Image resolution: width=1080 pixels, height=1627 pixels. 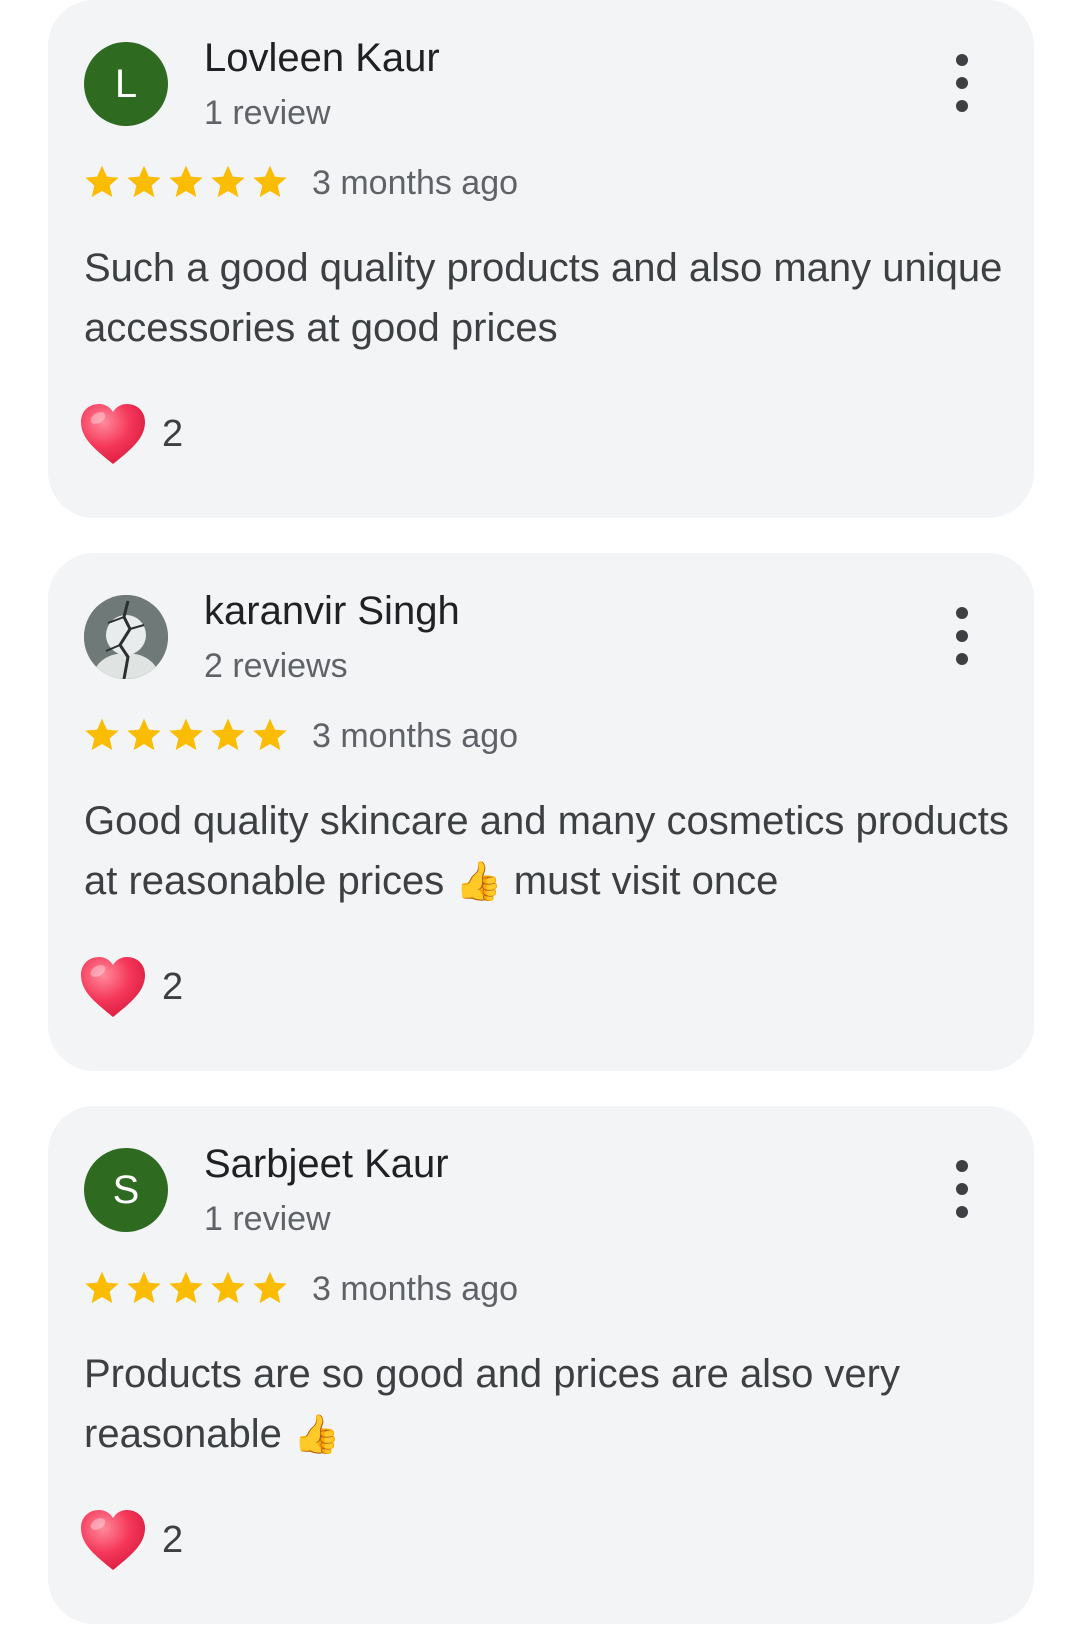 I want to click on avatar, so click(x=126, y=637).